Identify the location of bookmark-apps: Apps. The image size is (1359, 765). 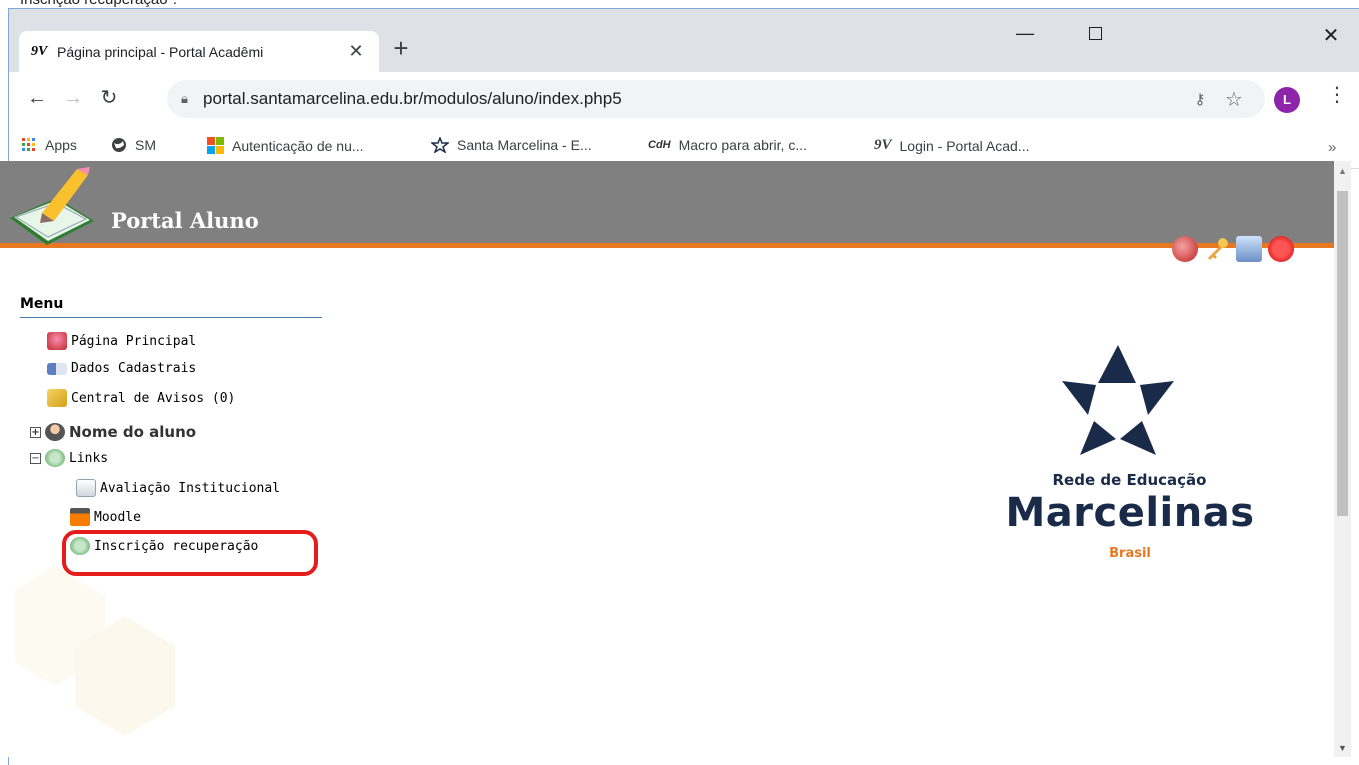
(49, 145).